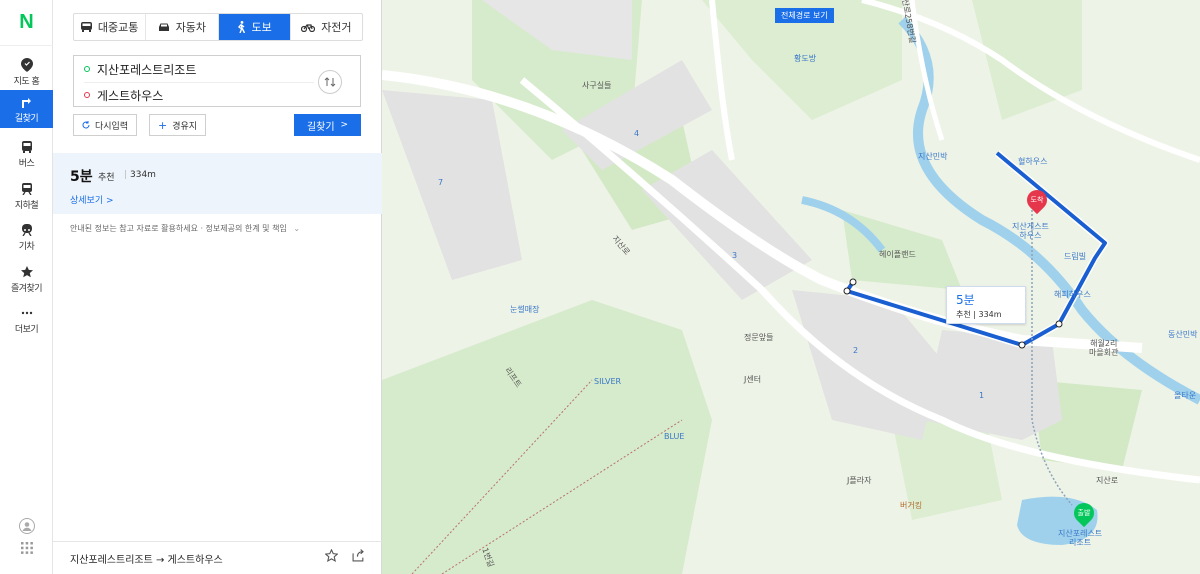 This screenshot has height=574, width=1200. I want to click on directions-icon, so click(27, 102).